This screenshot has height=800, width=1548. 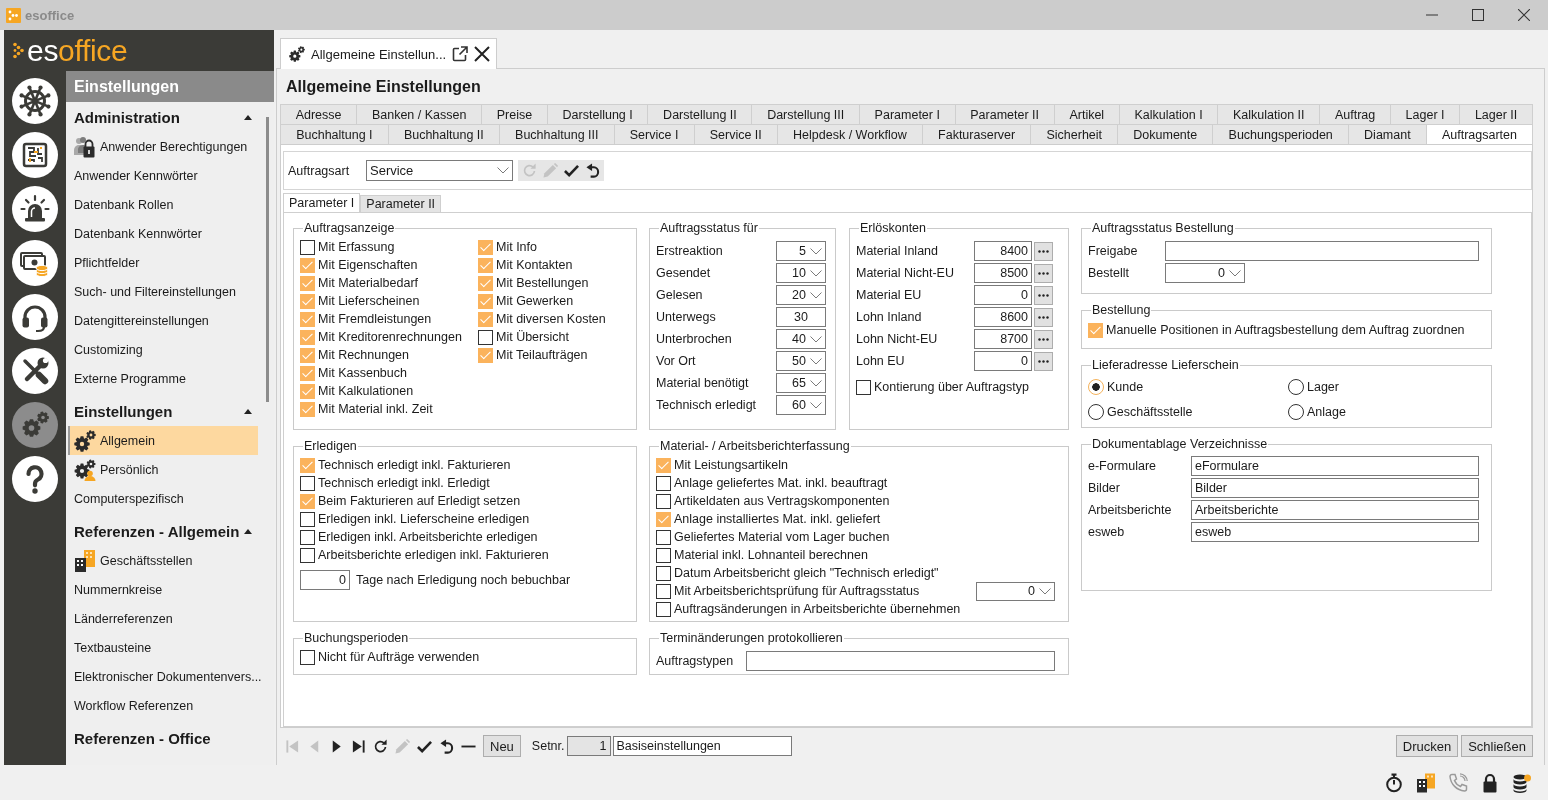 I want to click on tab: Buchungsperioden, so click(x=1281, y=134).